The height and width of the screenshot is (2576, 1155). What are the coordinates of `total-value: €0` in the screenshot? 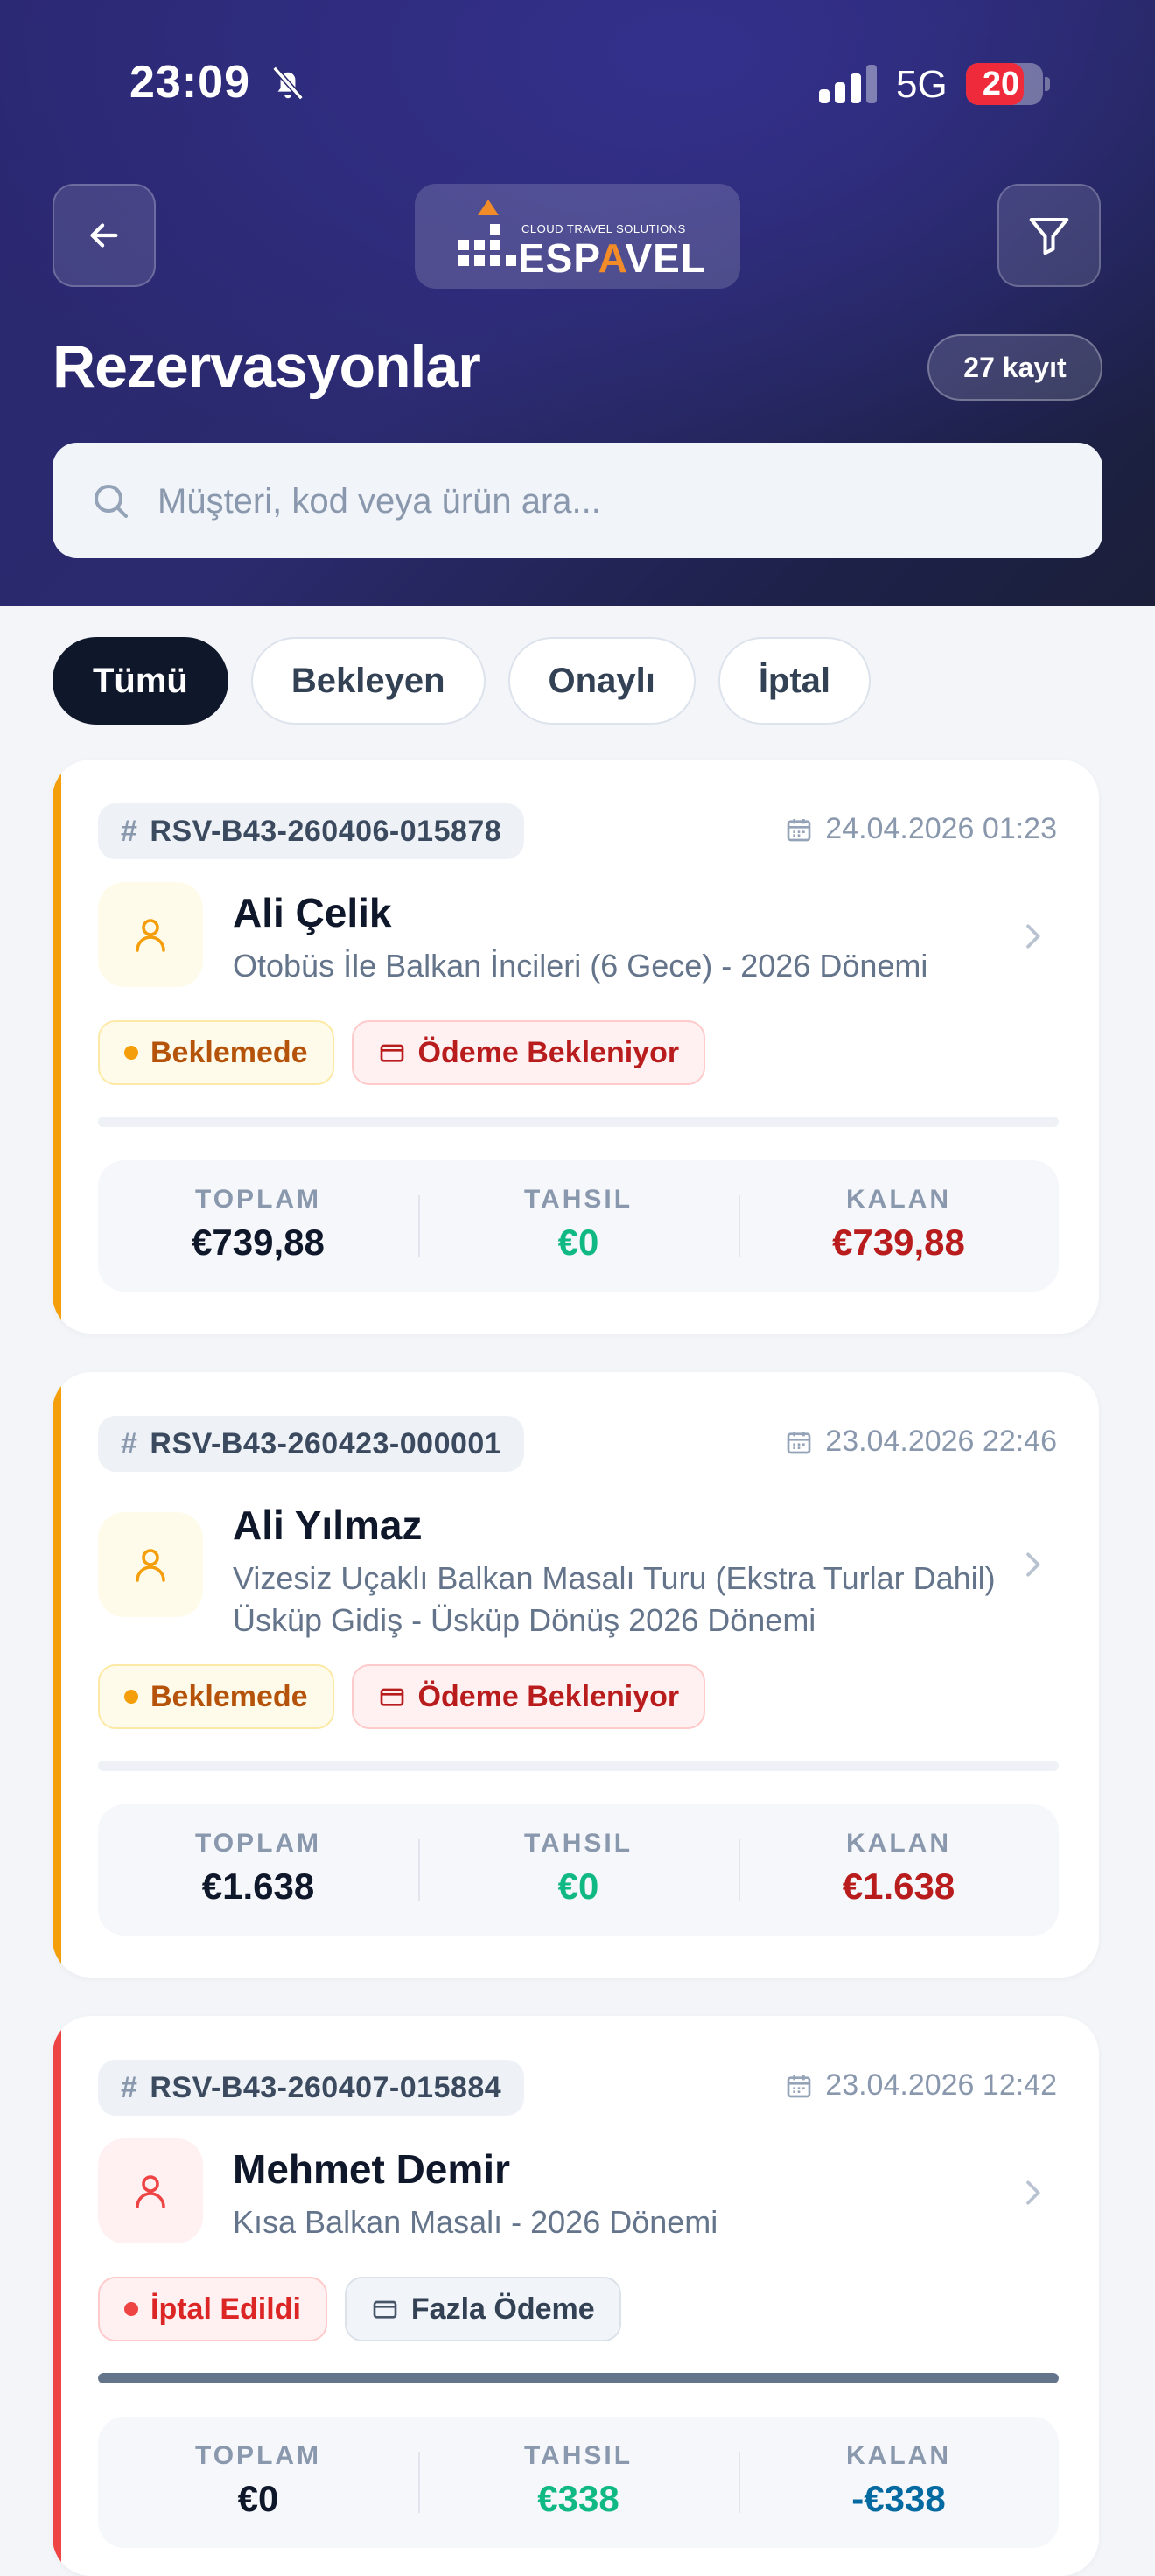 It's located at (258, 2498).